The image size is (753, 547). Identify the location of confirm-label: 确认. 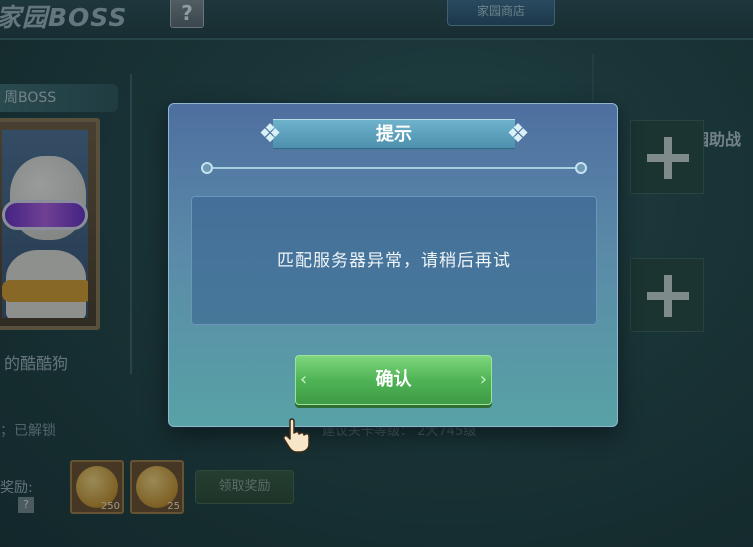
(393, 379).